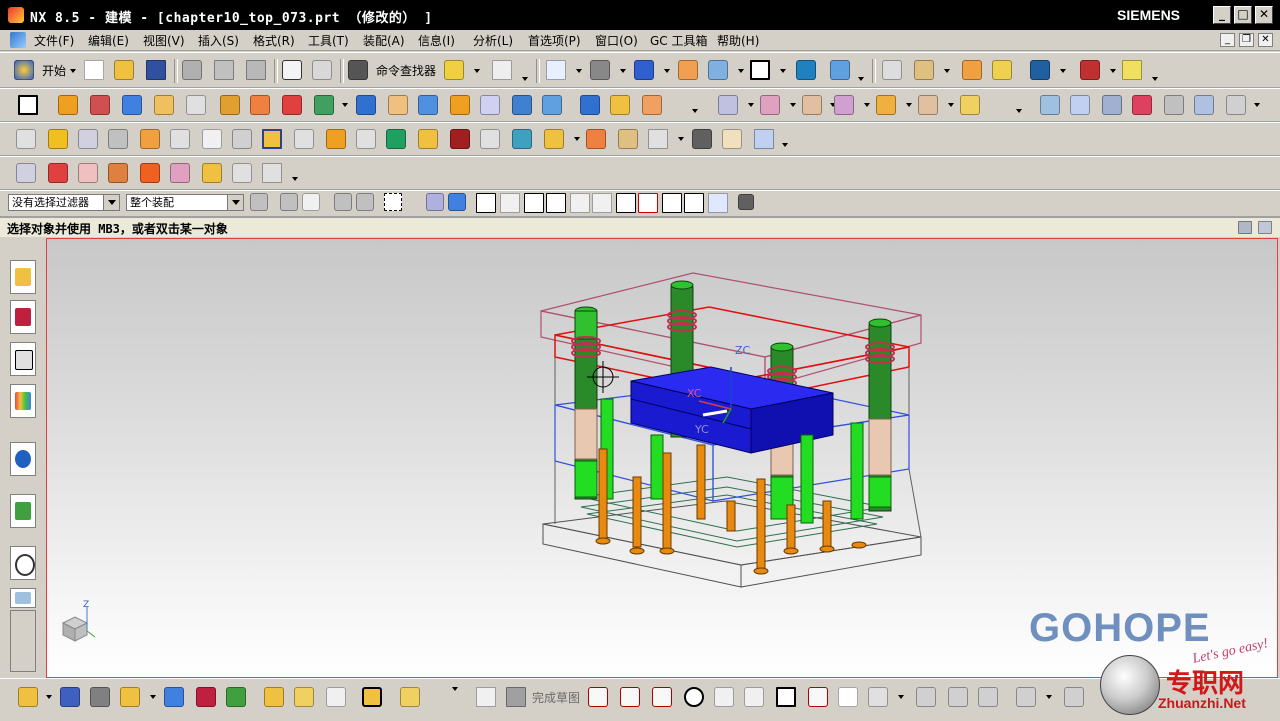 Image resolution: width=1280 pixels, height=721 pixels. Describe the element at coordinates (242, 139) in the screenshot. I see `mold-tools-icon` at that location.